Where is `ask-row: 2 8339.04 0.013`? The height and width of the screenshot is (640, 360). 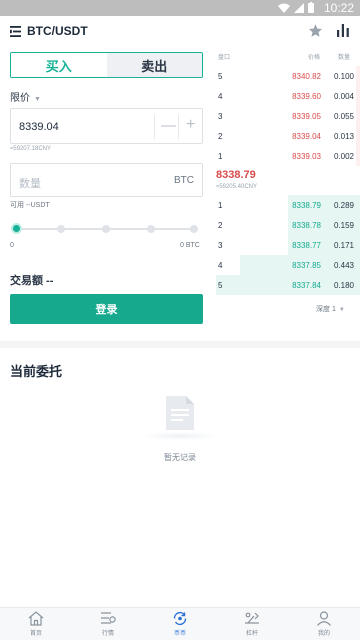 ask-row: 2 8339.04 0.013 is located at coordinates (288, 136).